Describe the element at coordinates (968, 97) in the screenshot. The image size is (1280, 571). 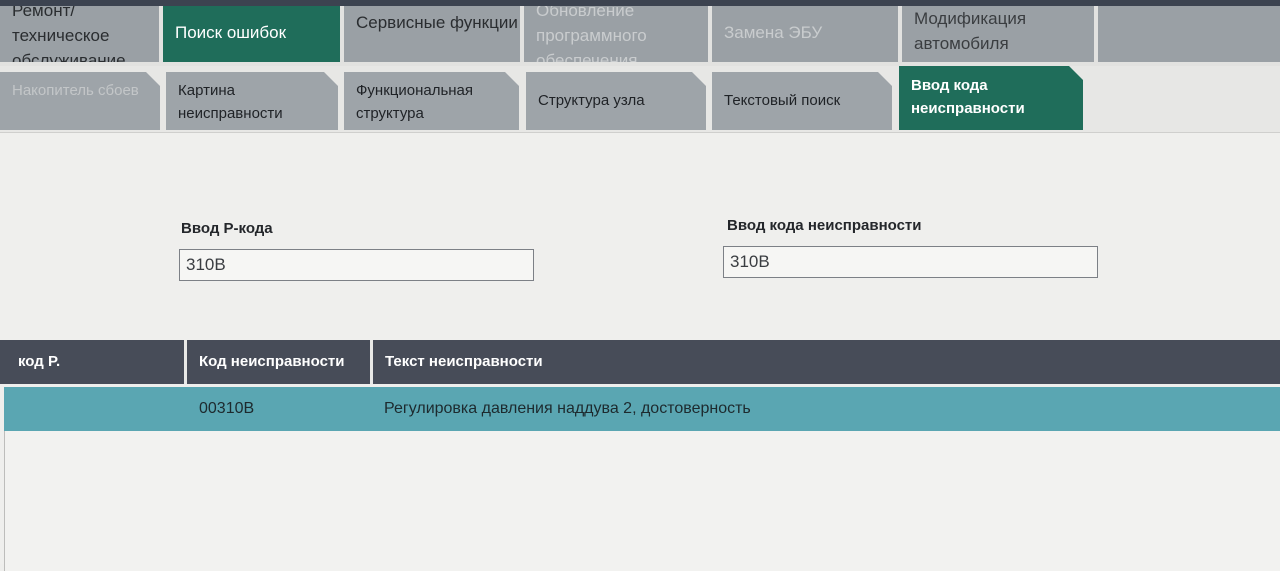
I see `subtab-label: Ввод кода неисправности` at that location.